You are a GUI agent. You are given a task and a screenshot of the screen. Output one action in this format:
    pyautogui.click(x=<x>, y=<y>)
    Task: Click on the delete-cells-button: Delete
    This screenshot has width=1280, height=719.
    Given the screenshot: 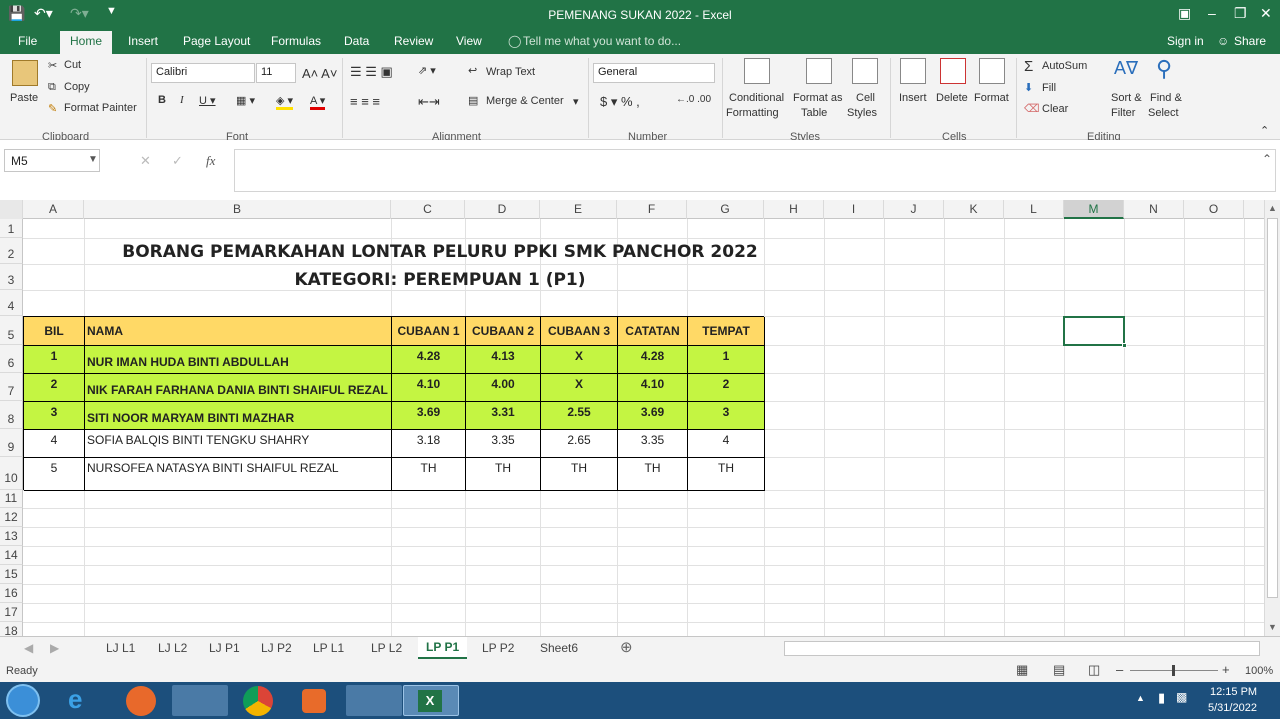 What is the action you would take?
    pyautogui.click(x=952, y=98)
    